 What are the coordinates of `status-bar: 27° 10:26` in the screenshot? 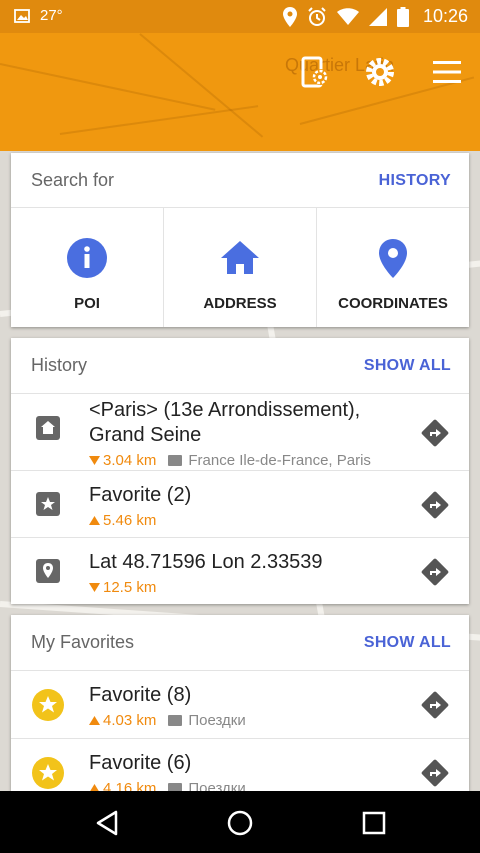 It's located at (240, 16).